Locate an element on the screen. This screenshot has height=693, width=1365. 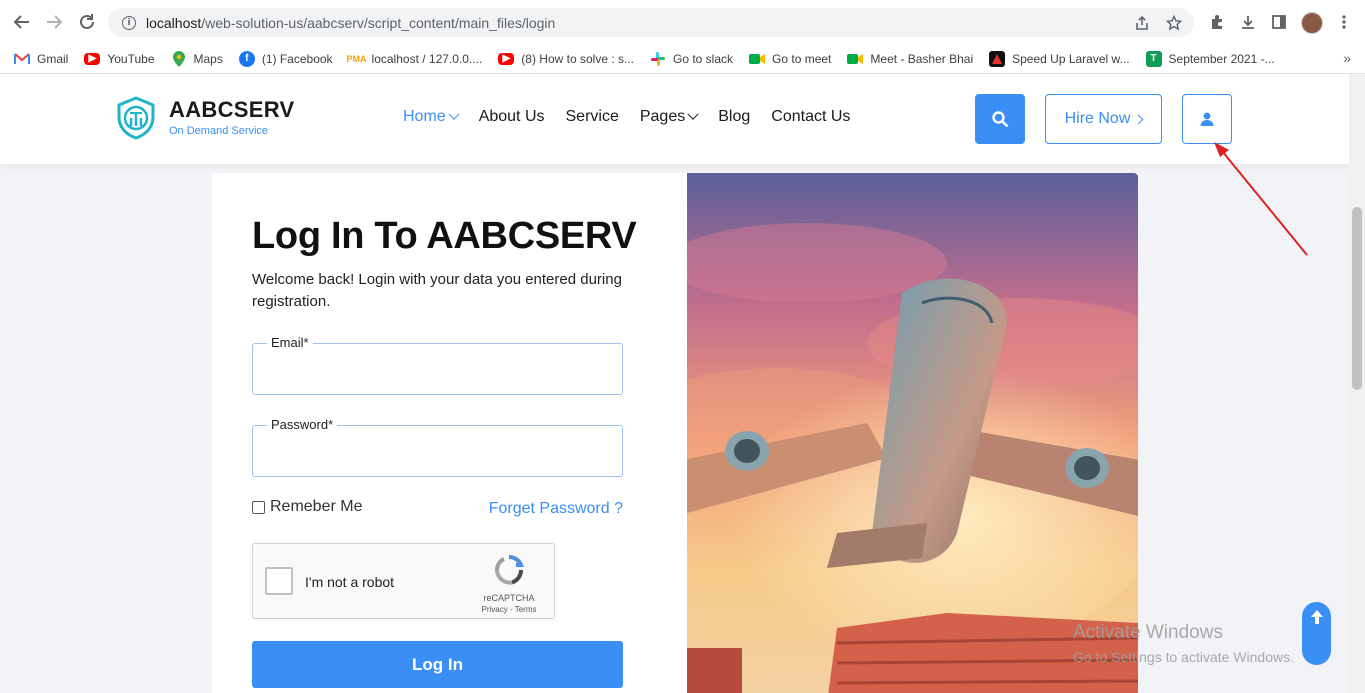
site-logo: AABCSERV On Demand Service is located at coordinates (204, 118).